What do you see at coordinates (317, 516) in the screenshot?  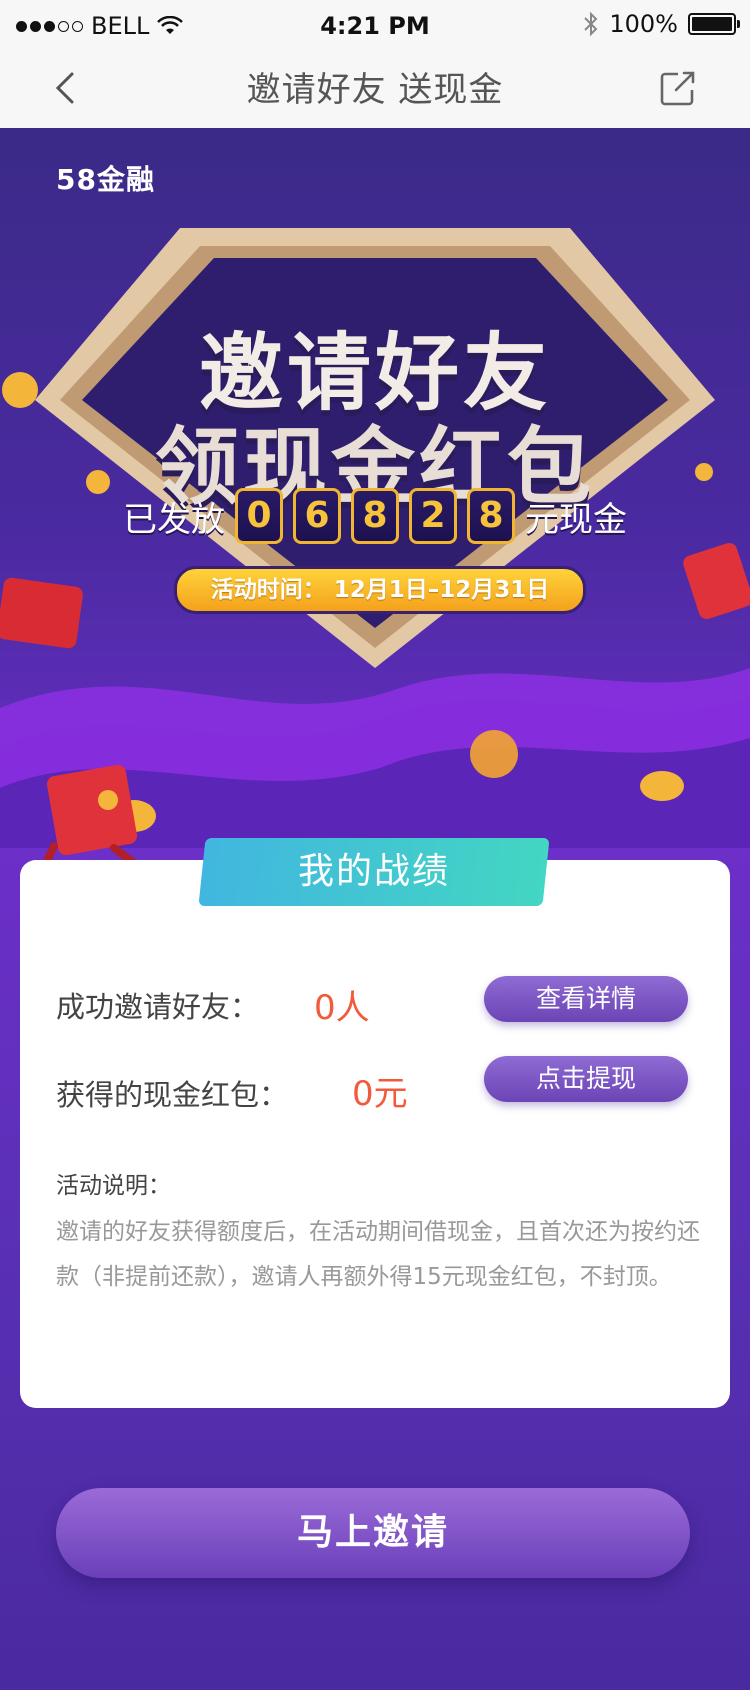 I see `counter-digit: 6` at bounding box center [317, 516].